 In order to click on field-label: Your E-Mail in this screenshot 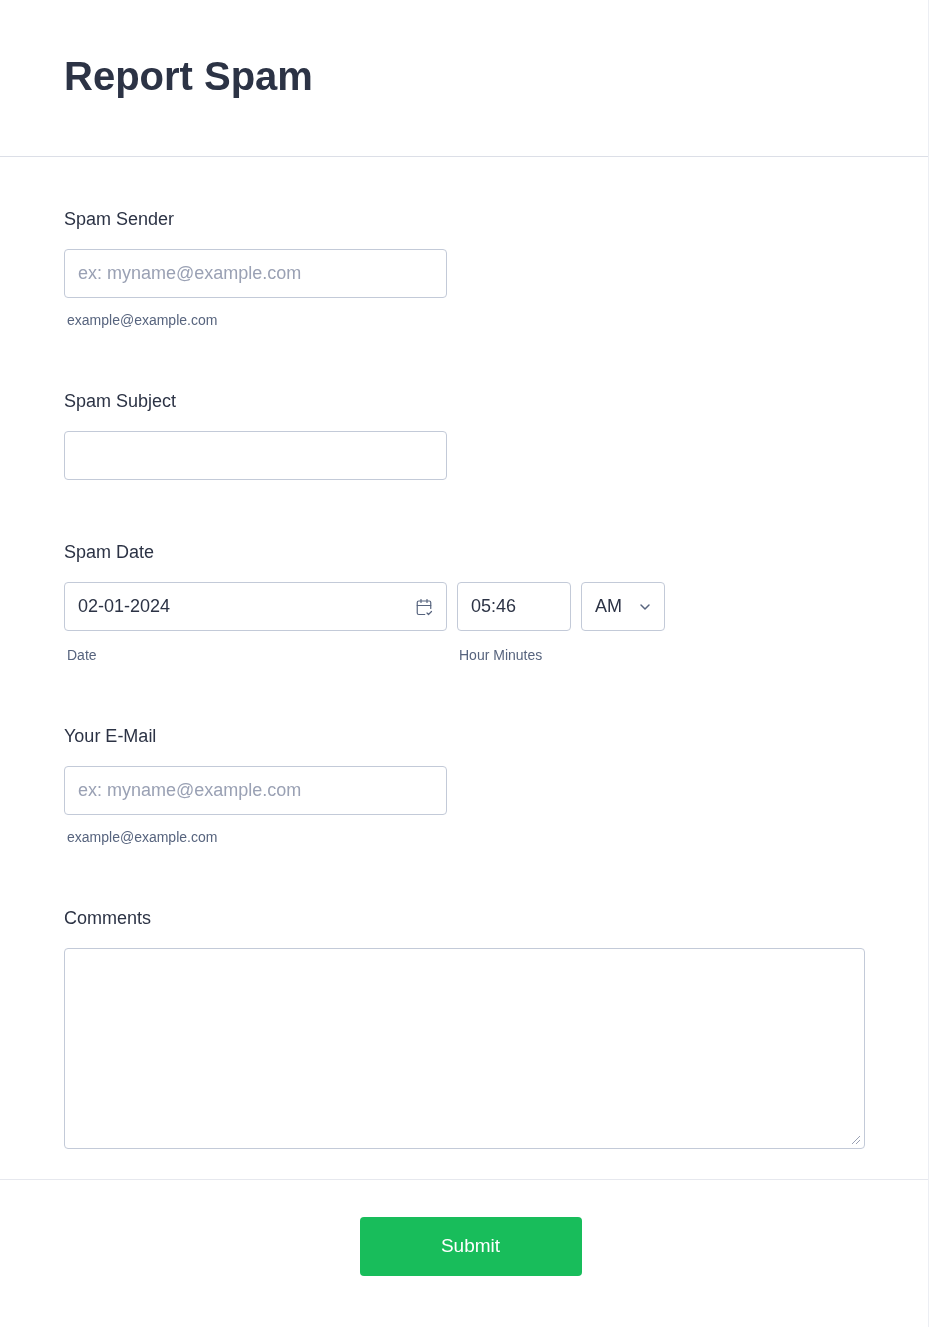, I will do `click(110, 736)`.